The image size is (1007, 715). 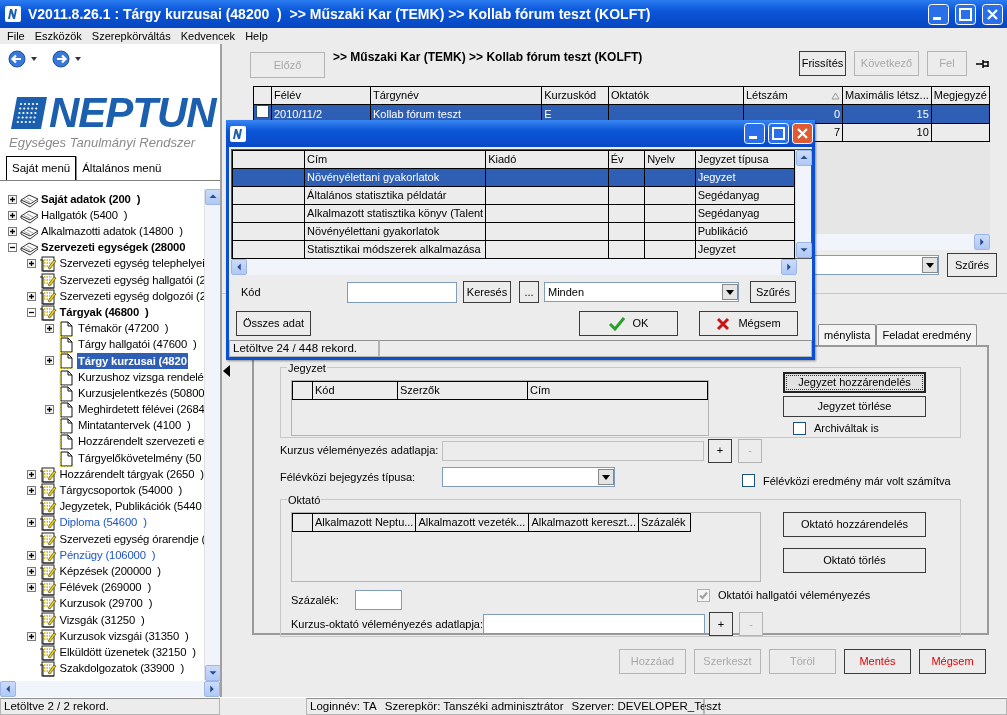 I want to click on tree-item: Tárgyak (46800 ), so click(x=104, y=312).